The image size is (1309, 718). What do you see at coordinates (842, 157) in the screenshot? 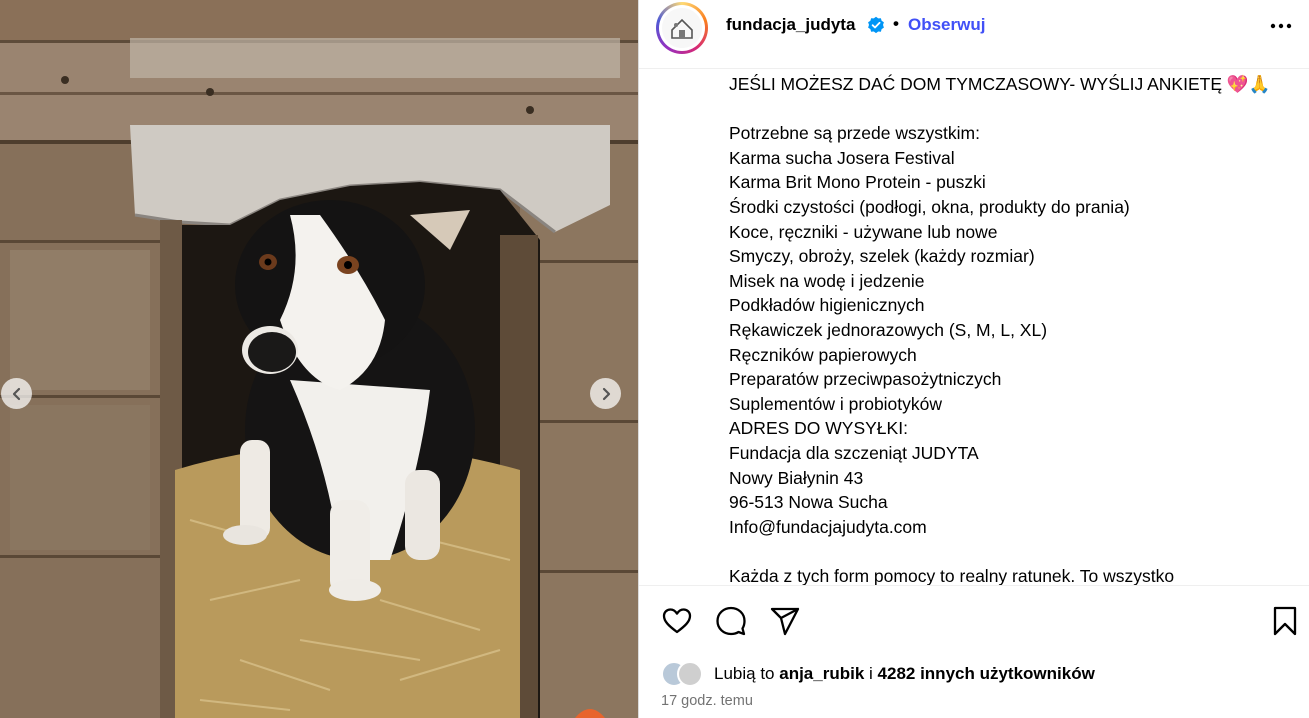
I see `caption-line: Karma sucha Josera Festival` at bounding box center [842, 157].